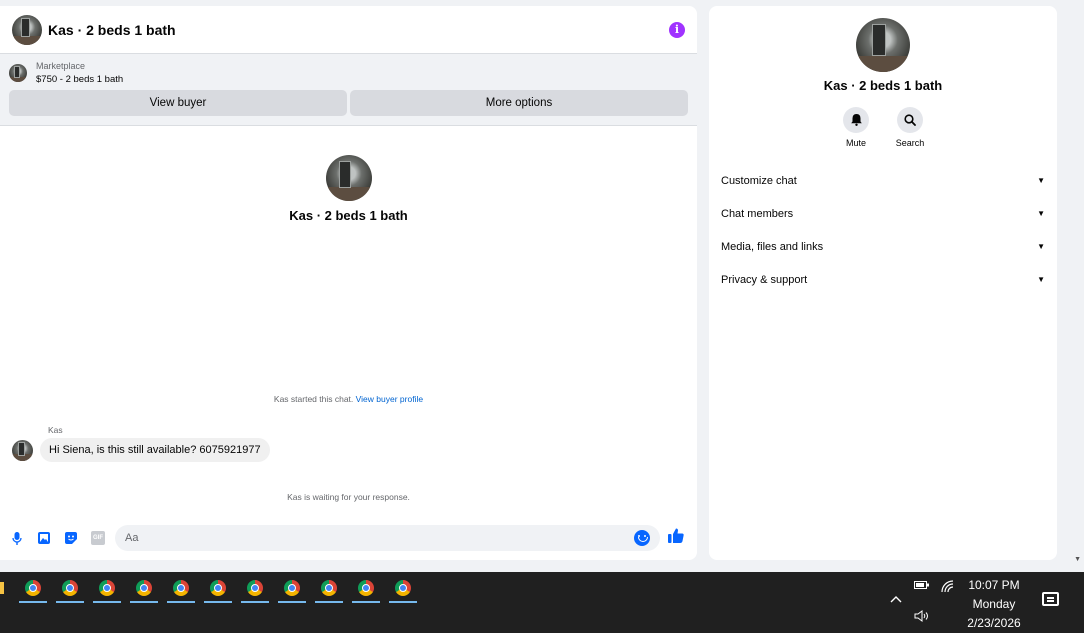 The height and width of the screenshot is (633, 1084). I want to click on microphone-icon, so click(17, 538).